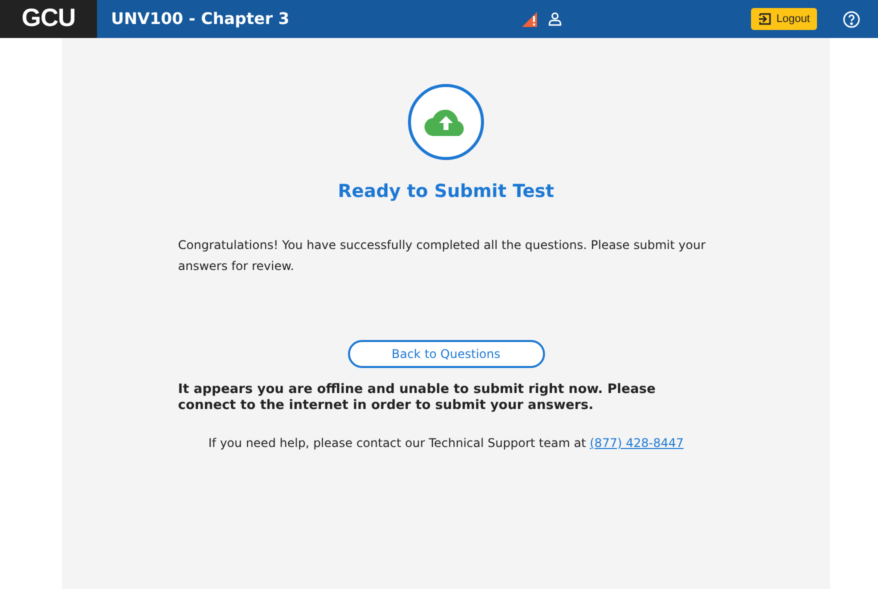 The height and width of the screenshot is (589, 878). Describe the element at coordinates (442, 256) in the screenshot. I see `message: Congratulations! You have successfully completed all the questions. Please submit your answers for review.` at that location.